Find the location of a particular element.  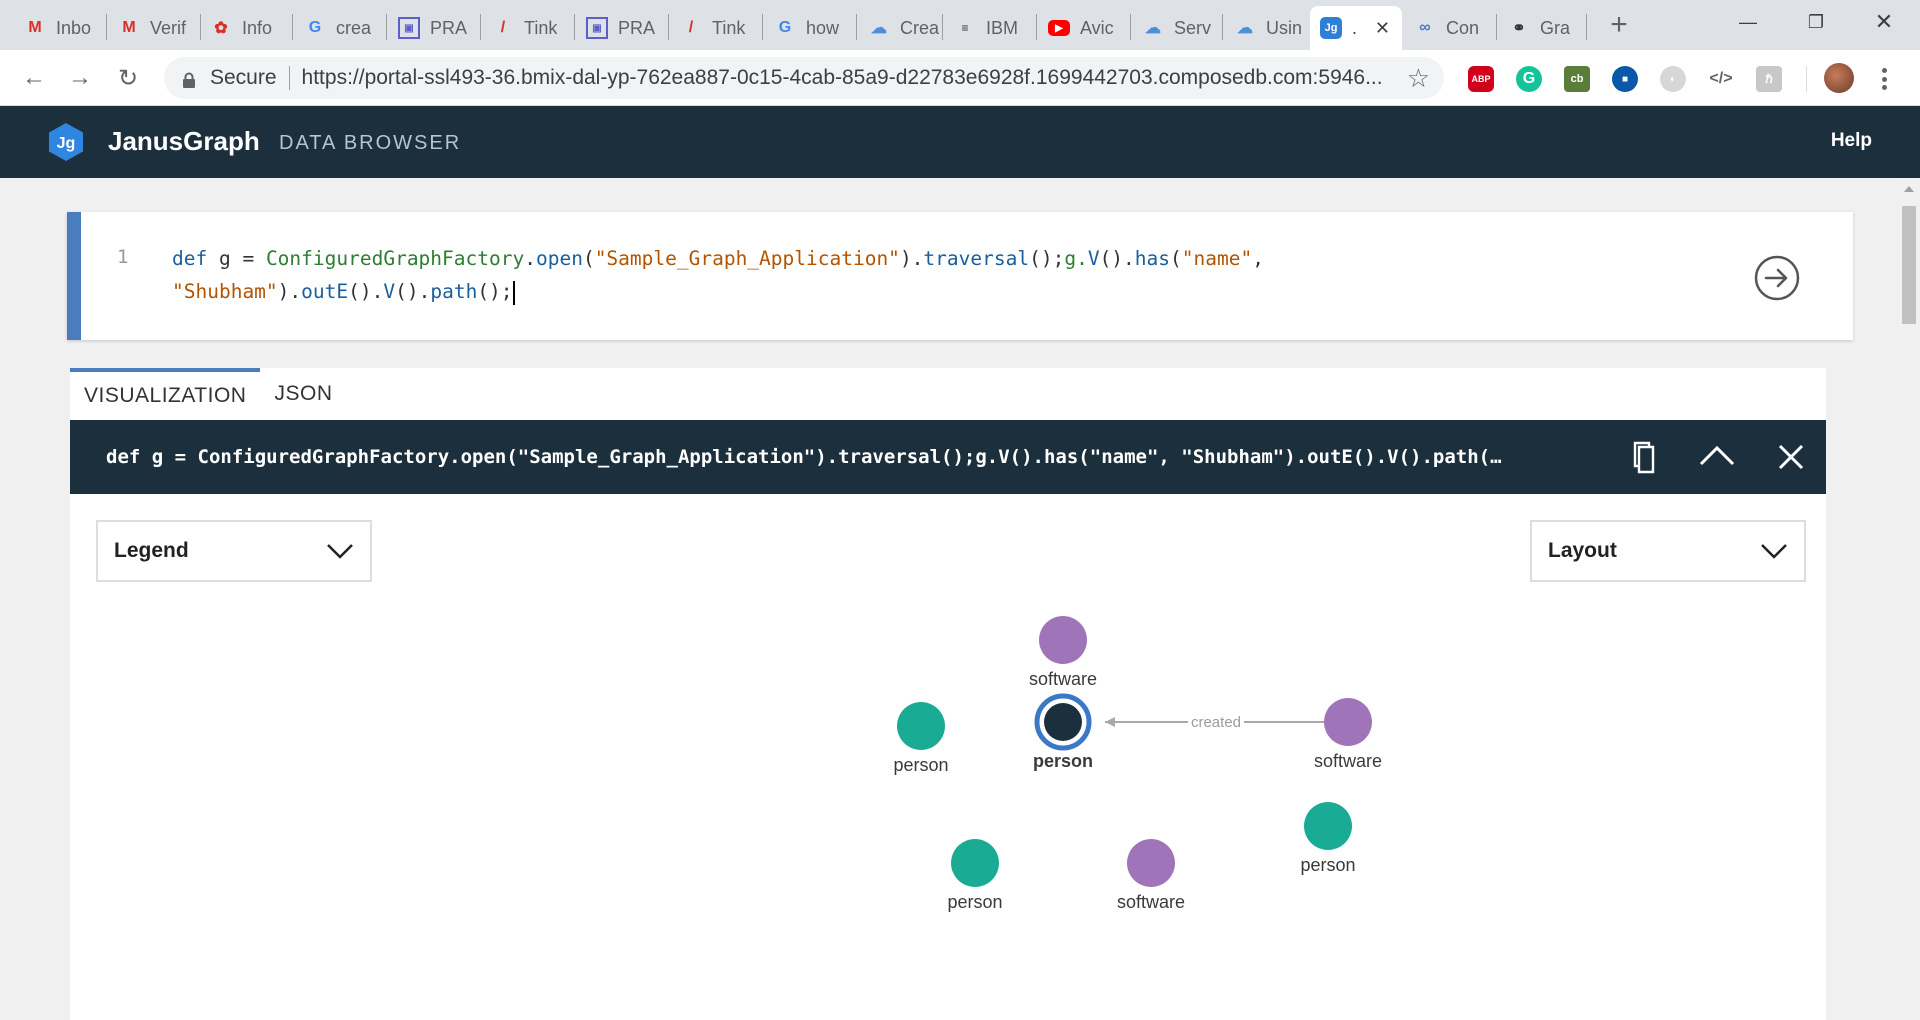

close-result-icon is located at coordinates (1791, 457).